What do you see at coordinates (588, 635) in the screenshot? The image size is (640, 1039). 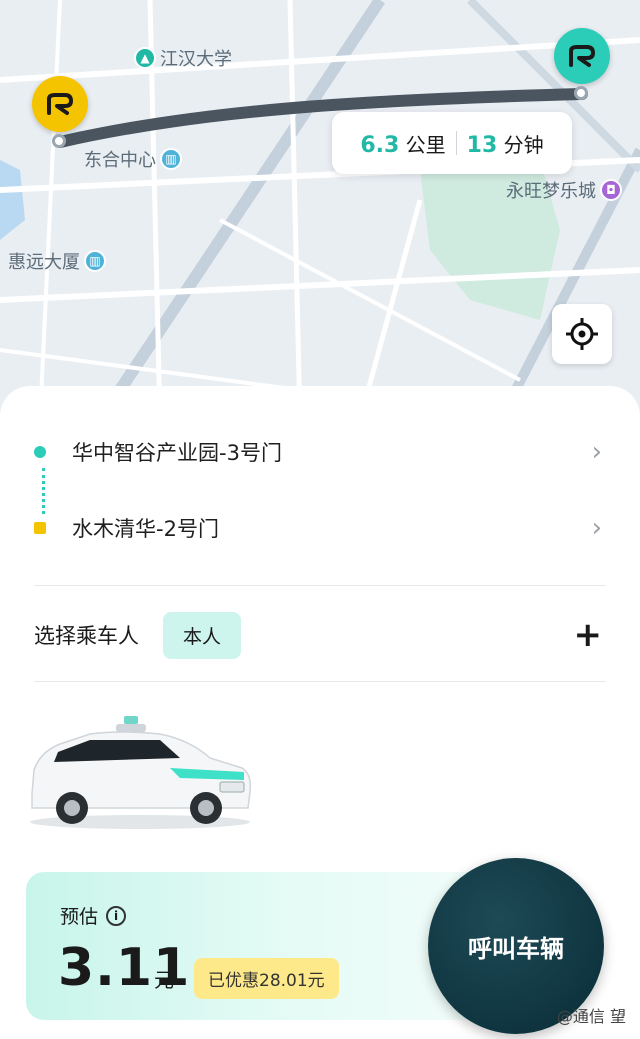 I see `add-passenger-icon: +` at bounding box center [588, 635].